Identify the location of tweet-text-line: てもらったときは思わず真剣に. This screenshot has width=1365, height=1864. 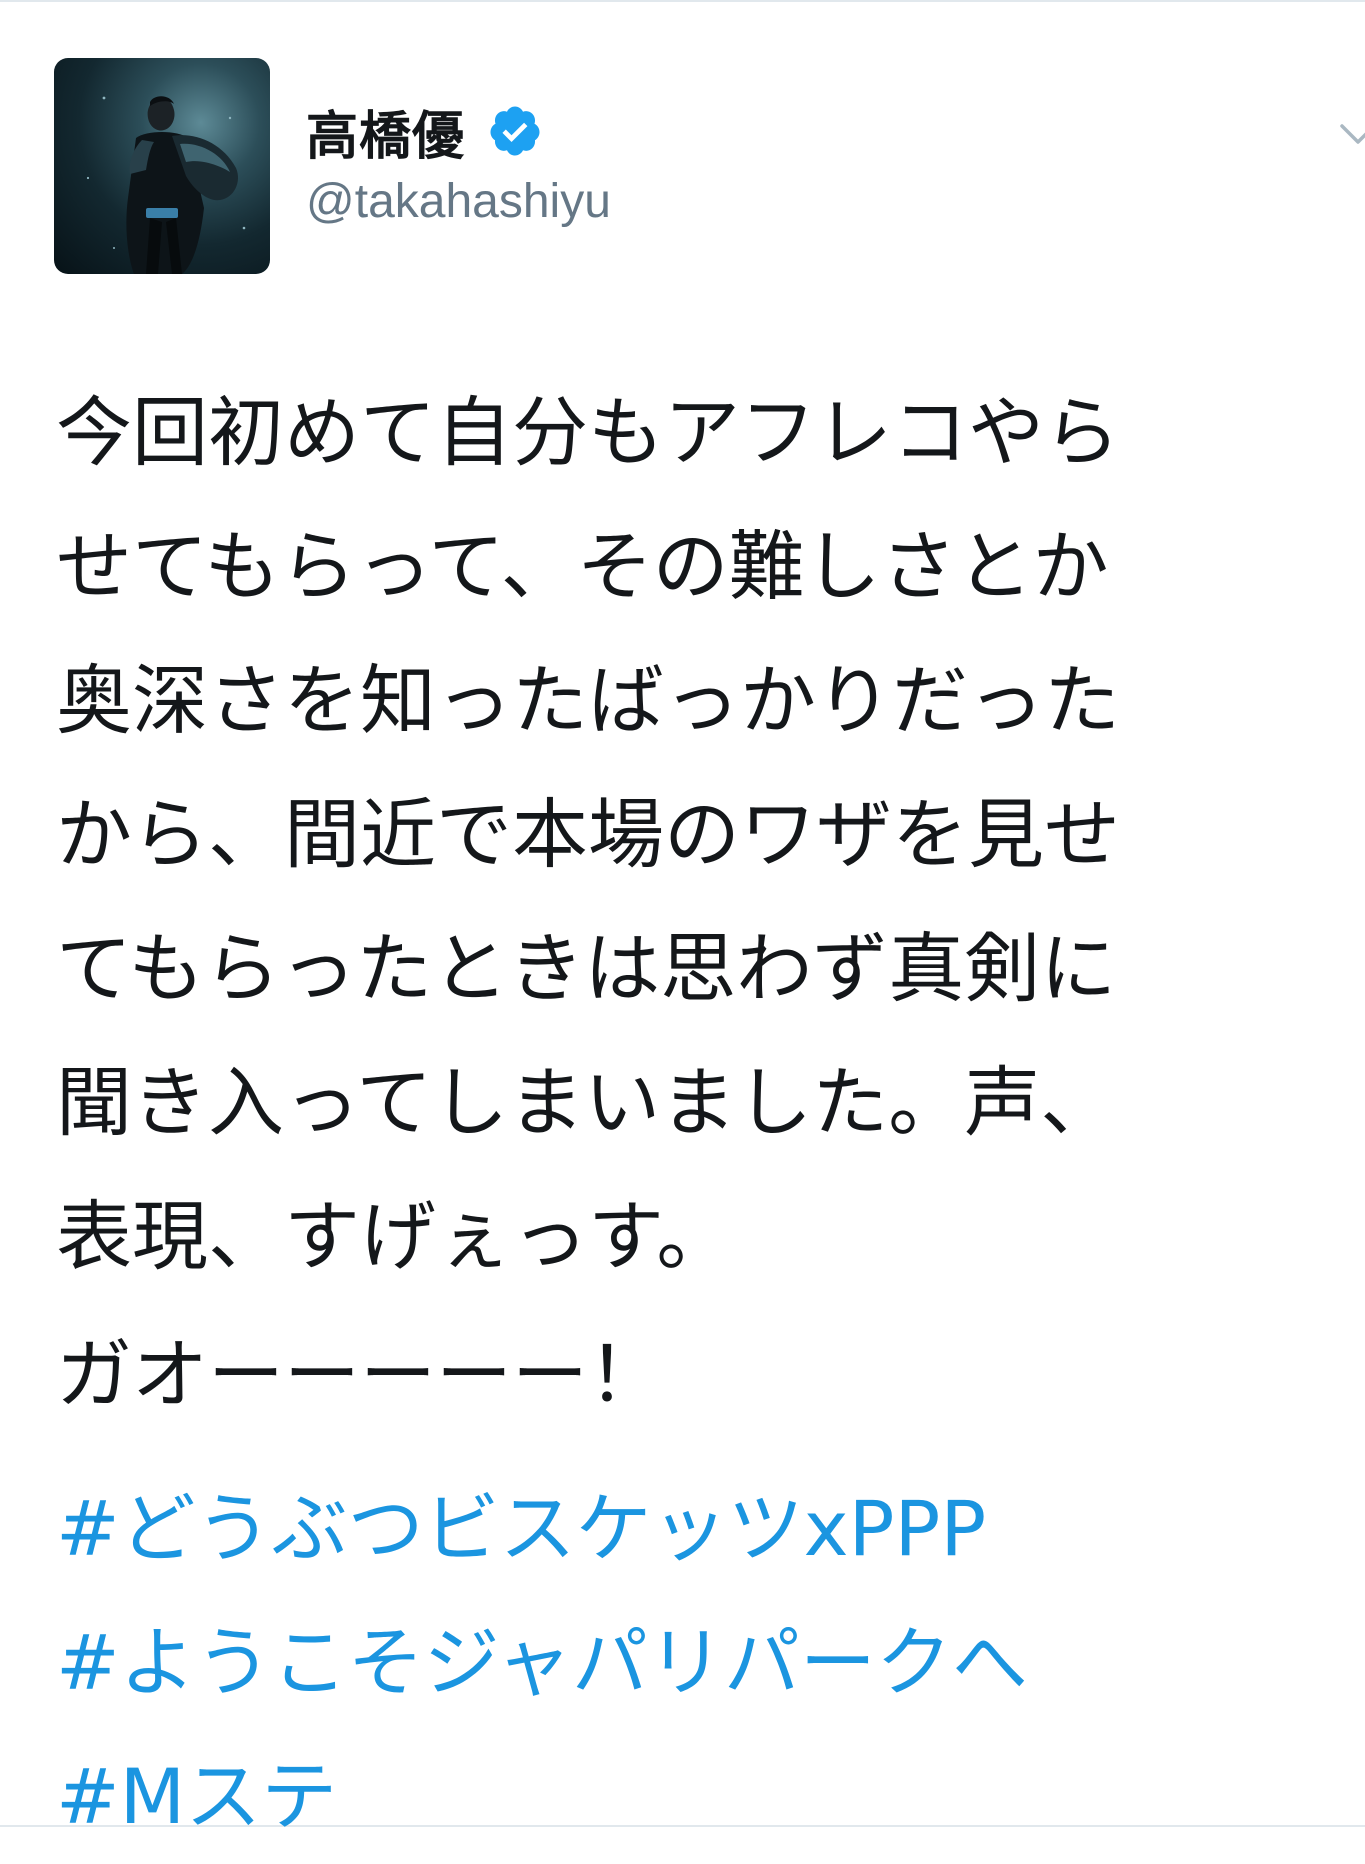
(586, 968).